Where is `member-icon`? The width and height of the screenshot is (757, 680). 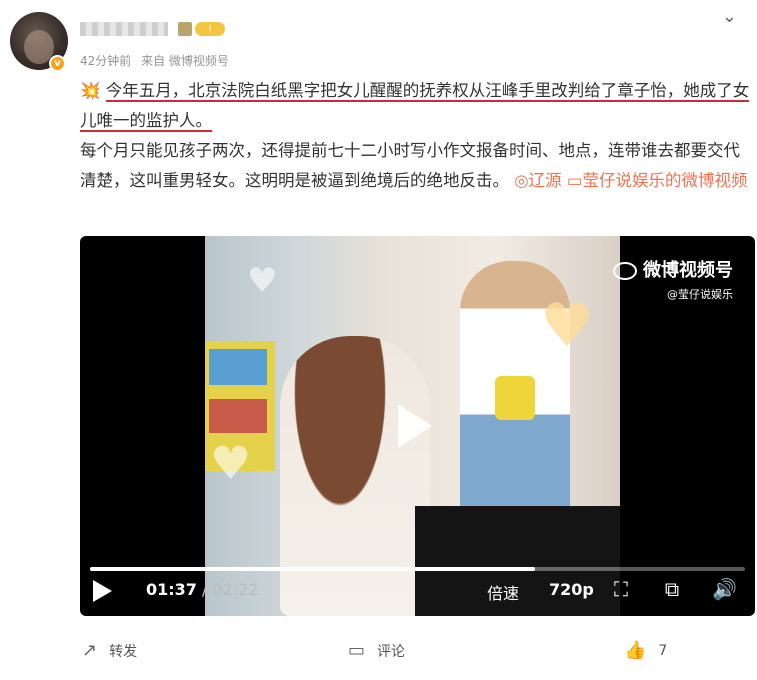
member-icon is located at coordinates (185, 29).